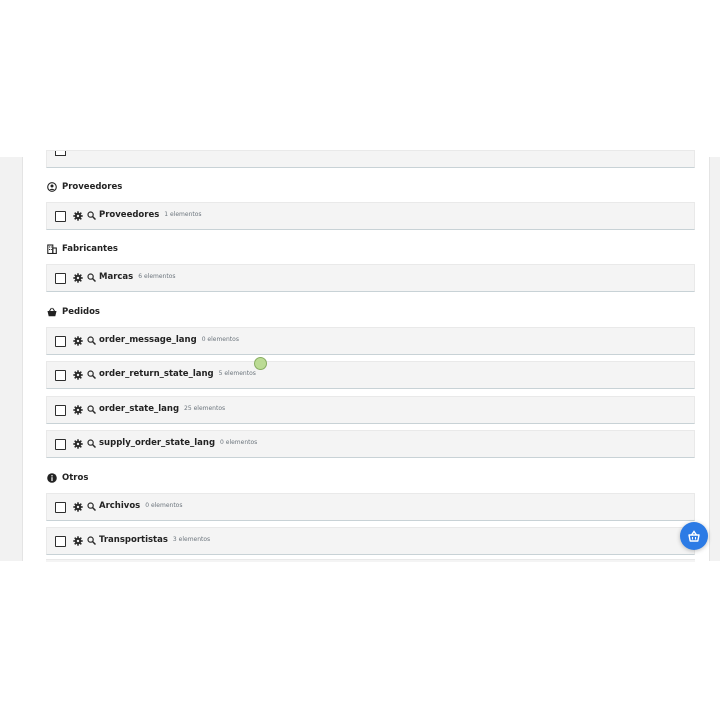 The height and width of the screenshot is (720, 720). Describe the element at coordinates (52, 478) in the screenshot. I see `info-circle-icon` at that location.